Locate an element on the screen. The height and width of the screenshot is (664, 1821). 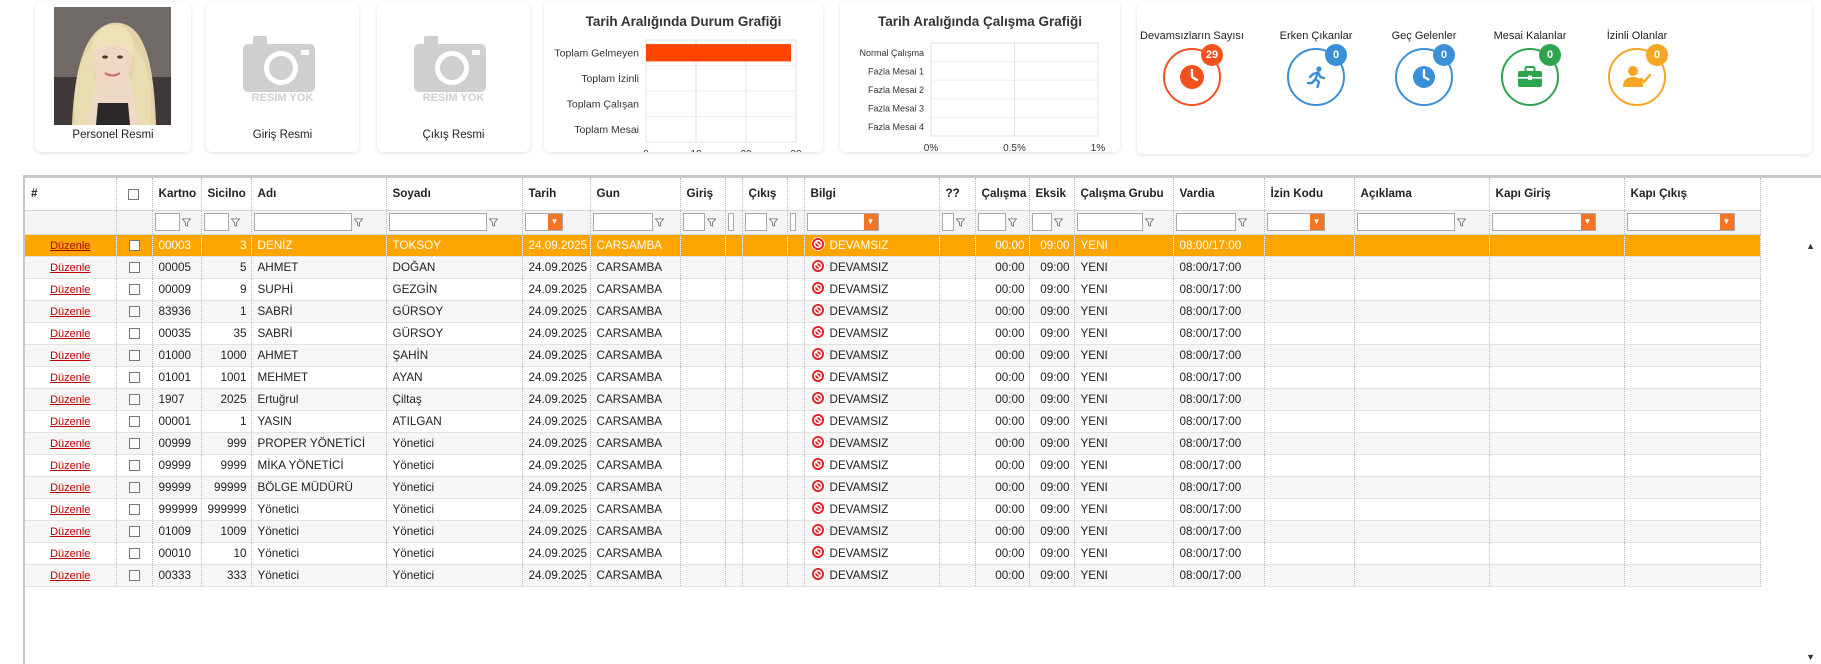
col-header: Açıklama is located at coordinates (1422, 194).